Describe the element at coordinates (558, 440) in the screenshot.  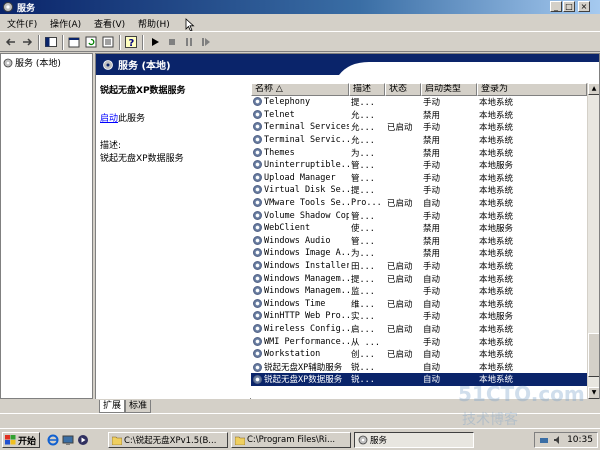
I see `volume-icon` at that location.